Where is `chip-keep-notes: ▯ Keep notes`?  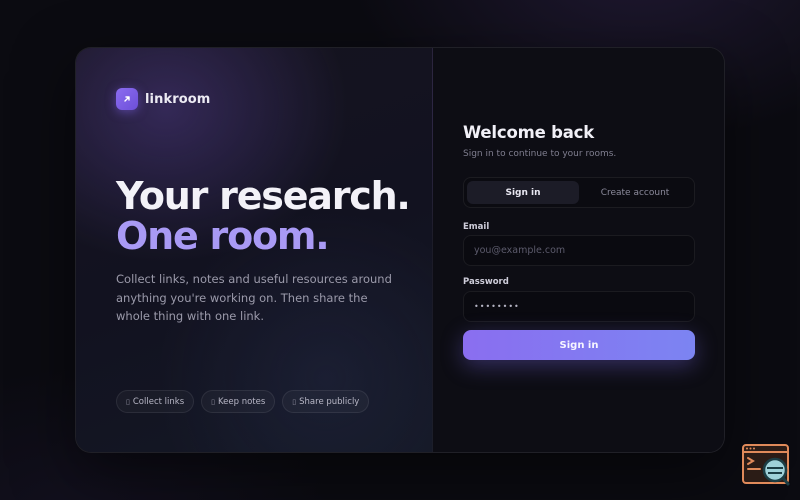
chip-keep-notes: ▯ Keep notes is located at coordinates (238, 401).